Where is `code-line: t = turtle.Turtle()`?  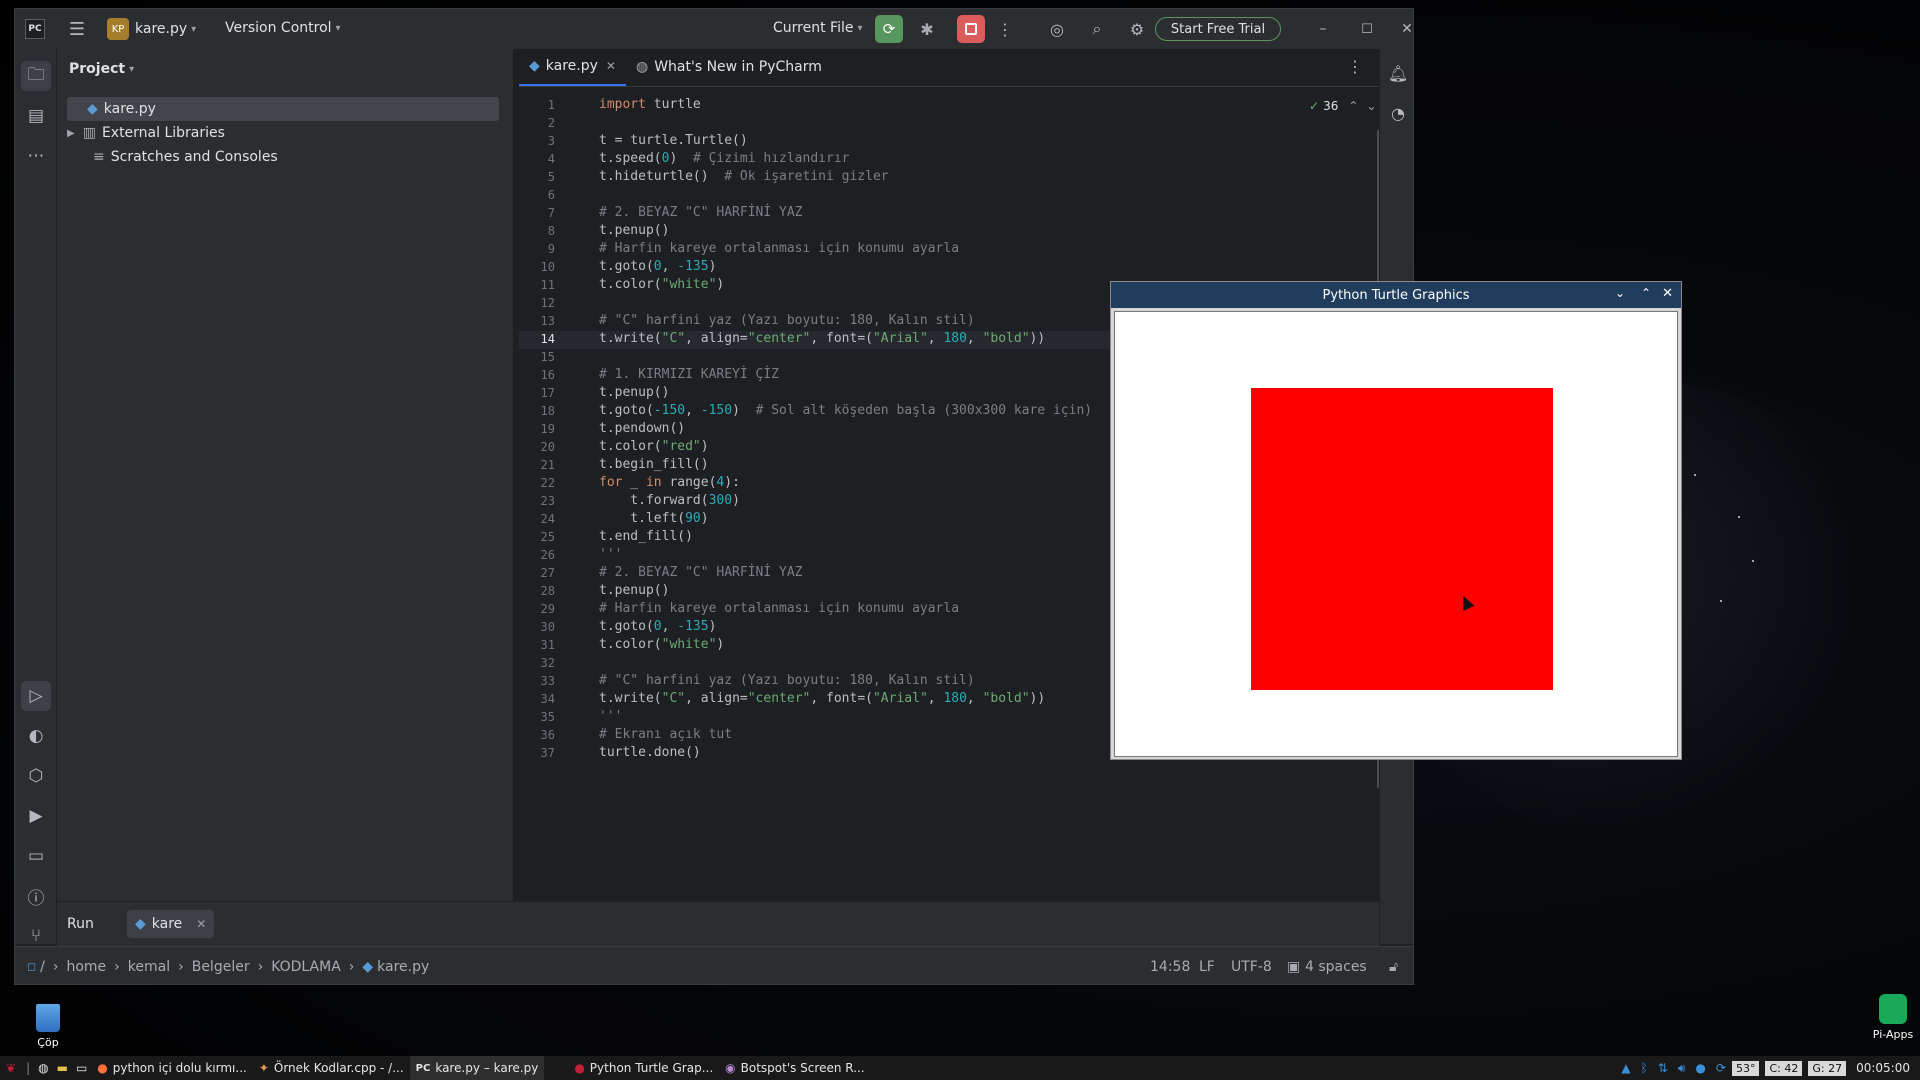 code-line: t = turtle.Turtle() is located at coordinates (673, 140).